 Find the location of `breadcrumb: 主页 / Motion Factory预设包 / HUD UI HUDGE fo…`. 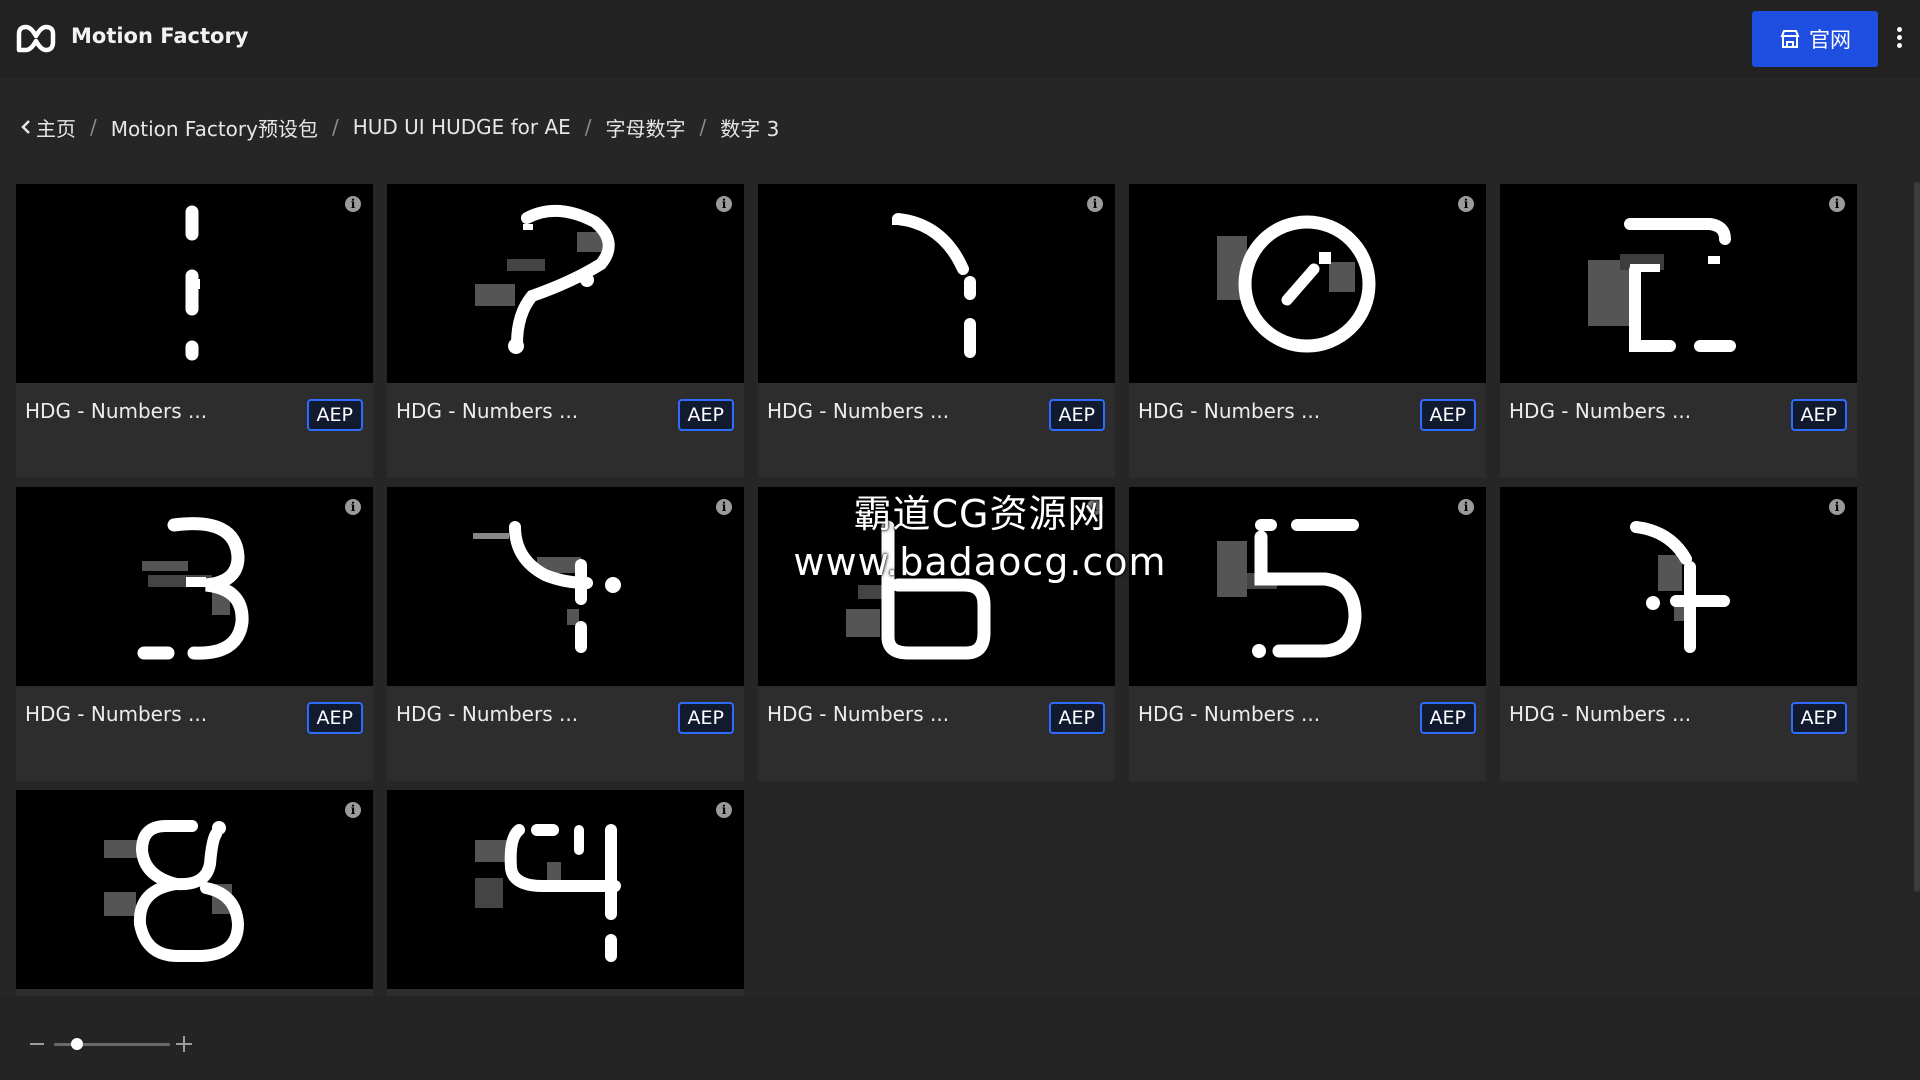

breadcrumb: 主页 / Motion Factory预设包 / HUD UI HUDGE fo… is located at coordinates (399, 127).